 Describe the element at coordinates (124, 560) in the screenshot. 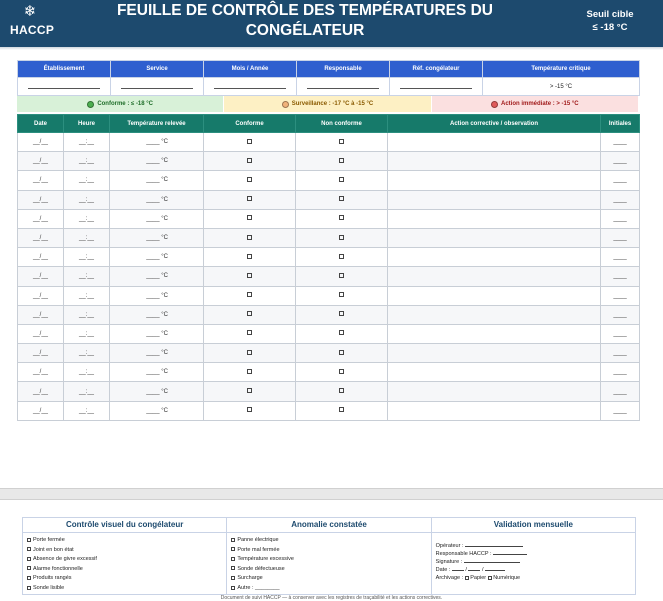

I see `check-item: Absence de givre excessif` at that location.